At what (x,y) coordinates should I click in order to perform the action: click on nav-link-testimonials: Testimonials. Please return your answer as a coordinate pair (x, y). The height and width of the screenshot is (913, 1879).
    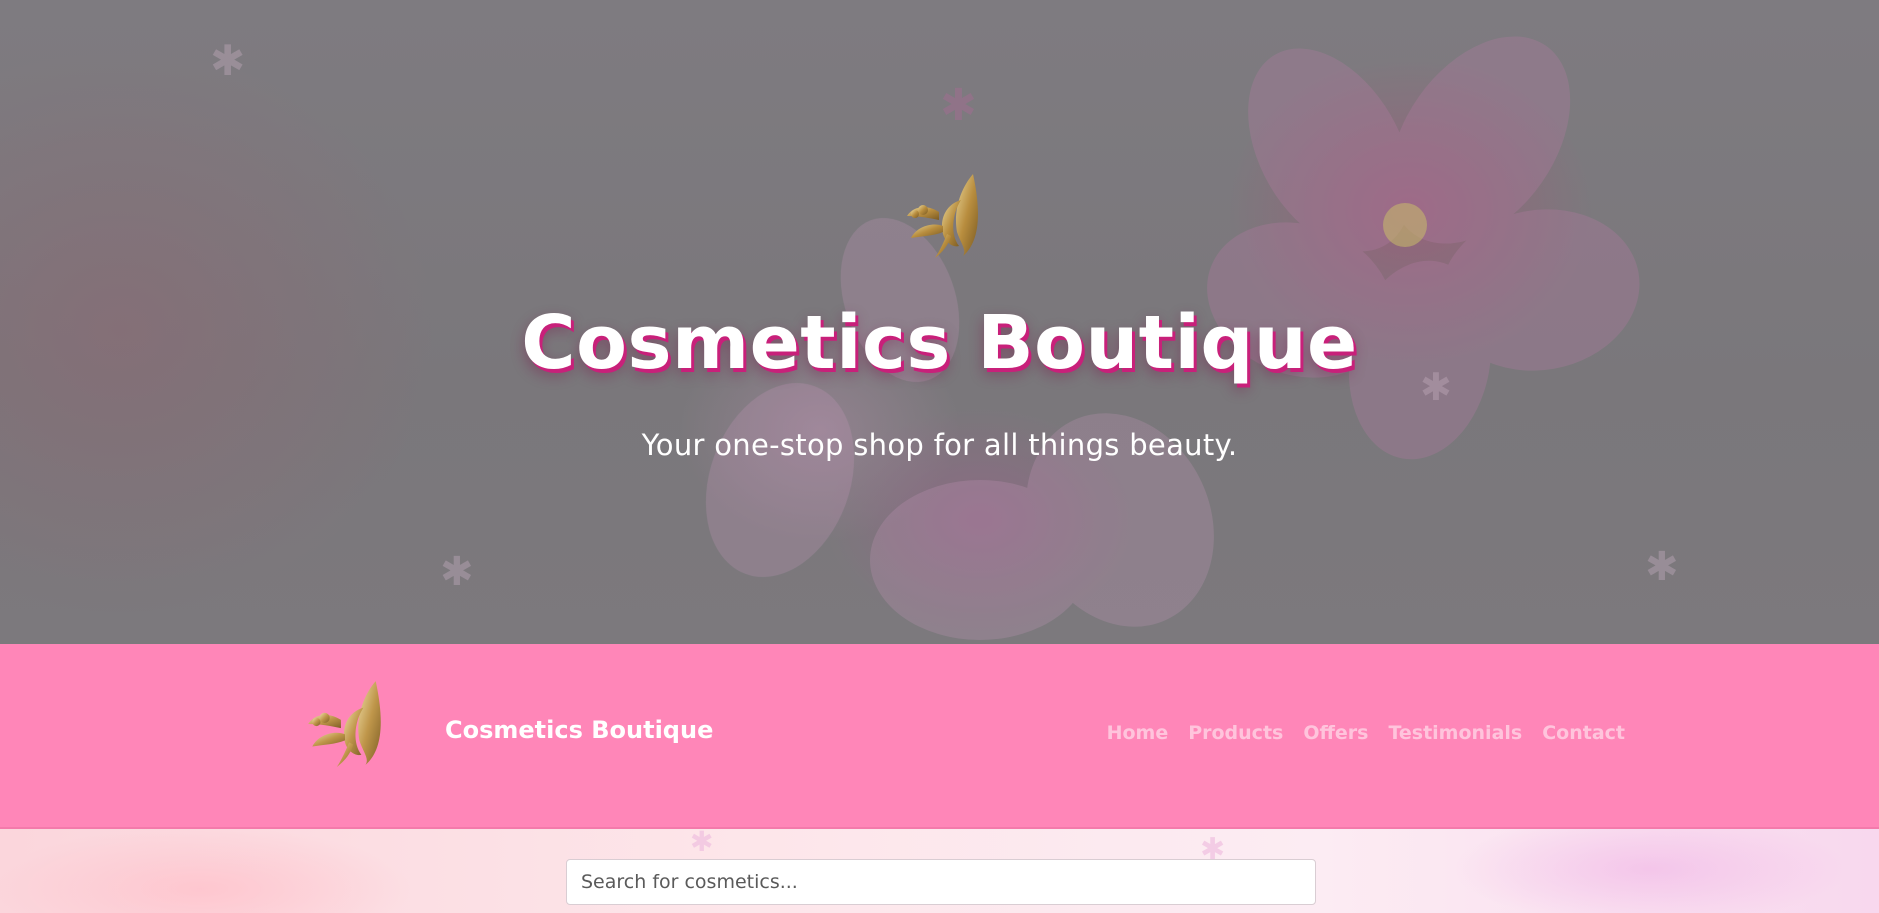
    Looking at the image, I should click on (1455, 733).